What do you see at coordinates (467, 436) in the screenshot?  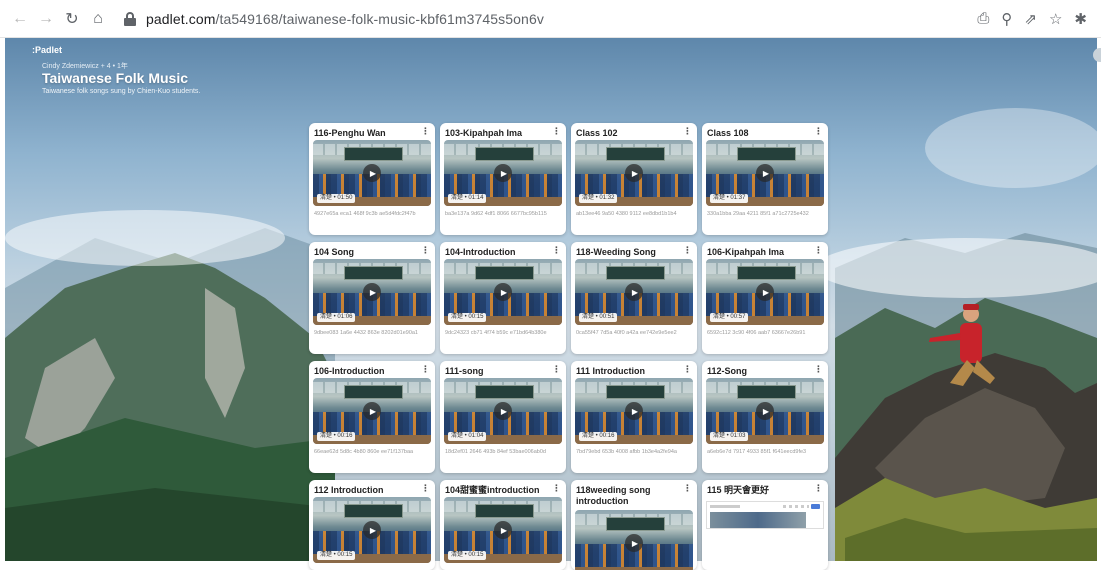 I see `video-duration-badge: 清楚 • 01:04` at bounding box center [467, 436].